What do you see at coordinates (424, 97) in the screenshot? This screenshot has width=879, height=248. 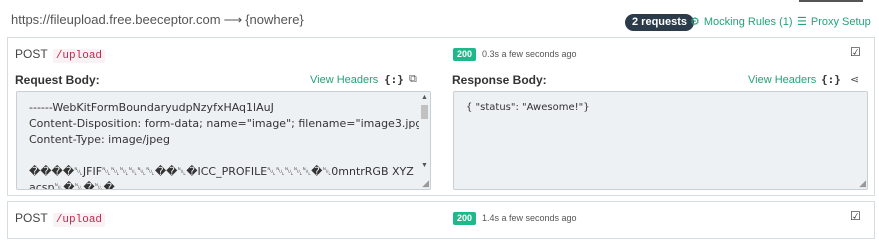 I see `scroll-up-arrow-icon: ▲` at bounding box center [424, 97].